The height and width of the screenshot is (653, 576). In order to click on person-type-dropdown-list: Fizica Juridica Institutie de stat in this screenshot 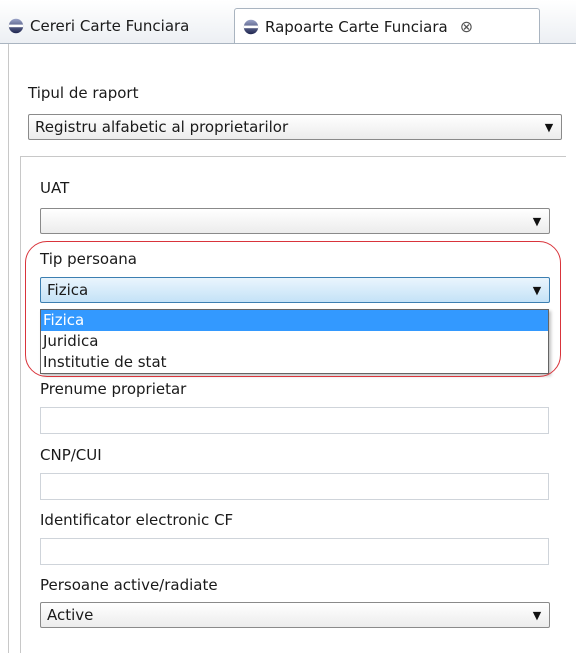, I will do `click(294, 341)`.